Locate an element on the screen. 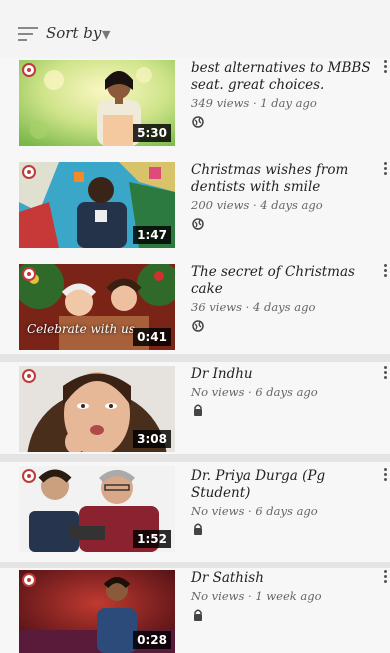 Image resolution: width=390 pixels, height=653 pixels. video-row: 3:08 Dr Indhu No views · 6 days ago is located at coordinates (195, 408).